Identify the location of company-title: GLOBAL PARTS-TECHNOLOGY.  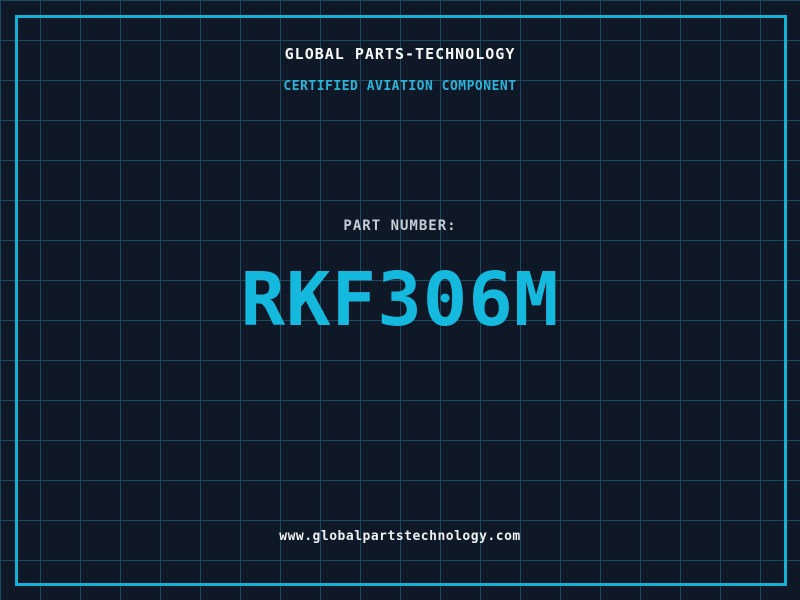
(400, 54).